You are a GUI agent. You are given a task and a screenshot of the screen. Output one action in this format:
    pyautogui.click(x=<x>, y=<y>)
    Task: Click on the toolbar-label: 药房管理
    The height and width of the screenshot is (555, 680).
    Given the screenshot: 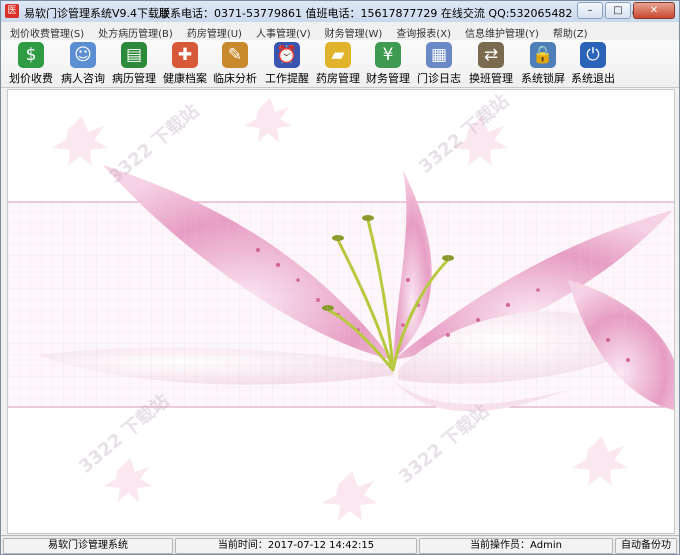 What is the action you would take?
    pyautogui.click(x=338, y=78)
    